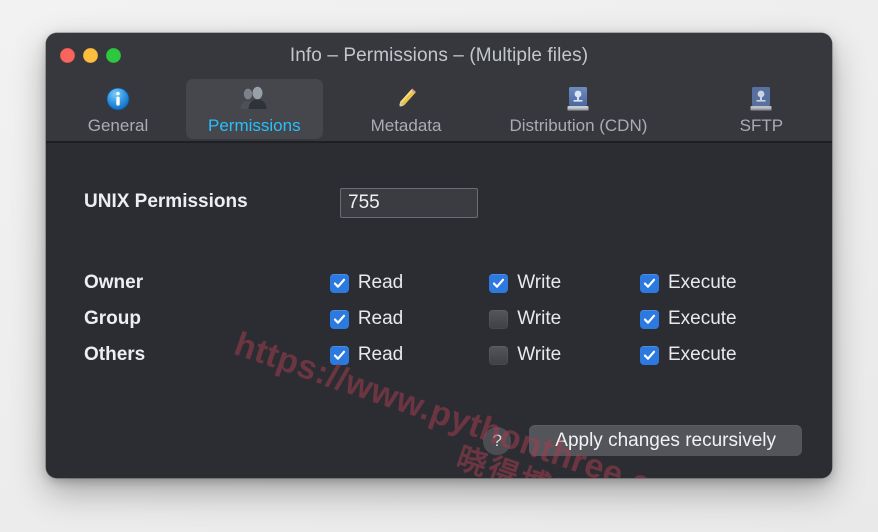  I want to click on unix-permissions-input, so click(409, 203).